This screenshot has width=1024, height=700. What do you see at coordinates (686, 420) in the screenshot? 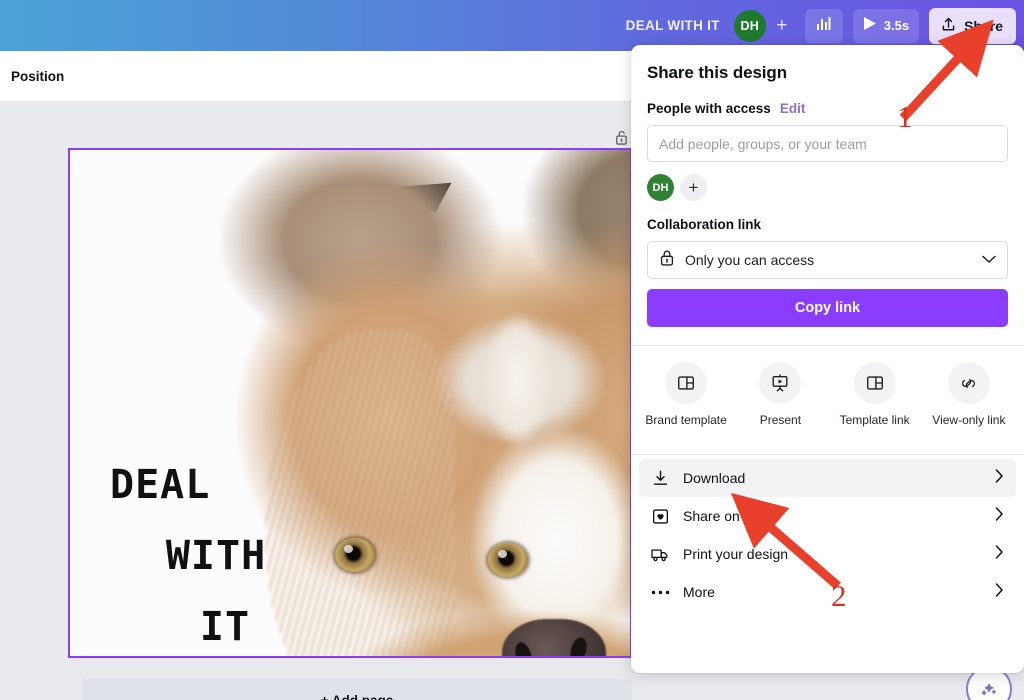
I see `quick-action-label: Brand template` at bounding box center [686, 420].